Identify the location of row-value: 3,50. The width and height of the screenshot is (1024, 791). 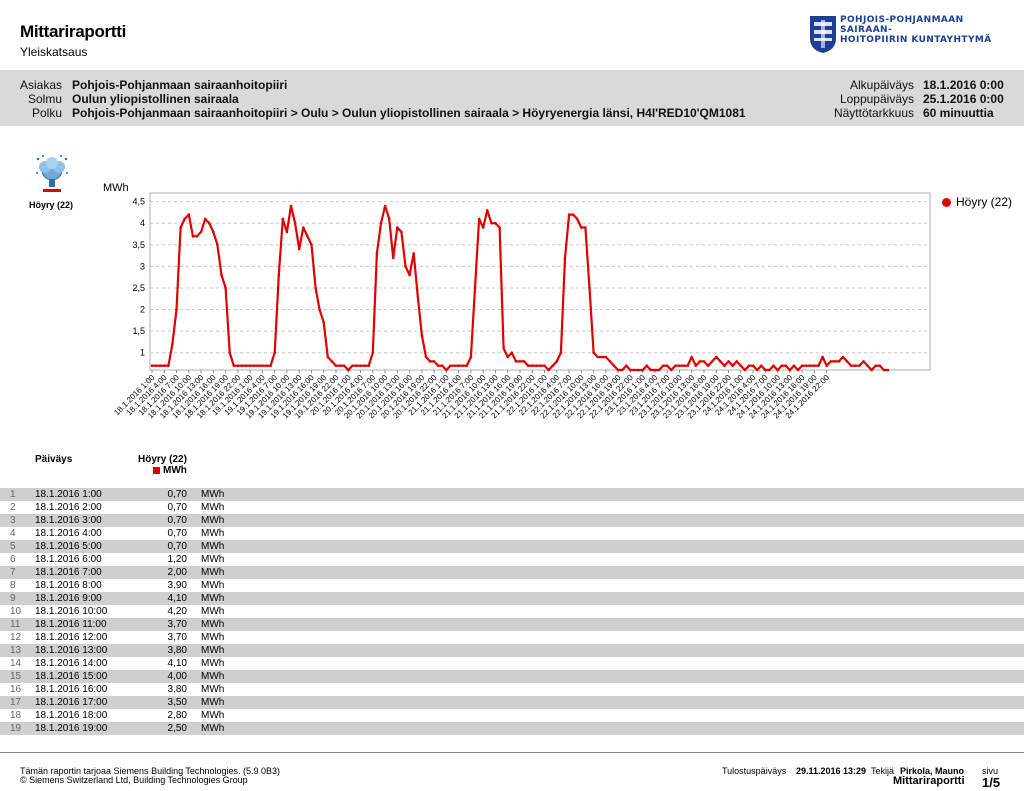
(177, 702).